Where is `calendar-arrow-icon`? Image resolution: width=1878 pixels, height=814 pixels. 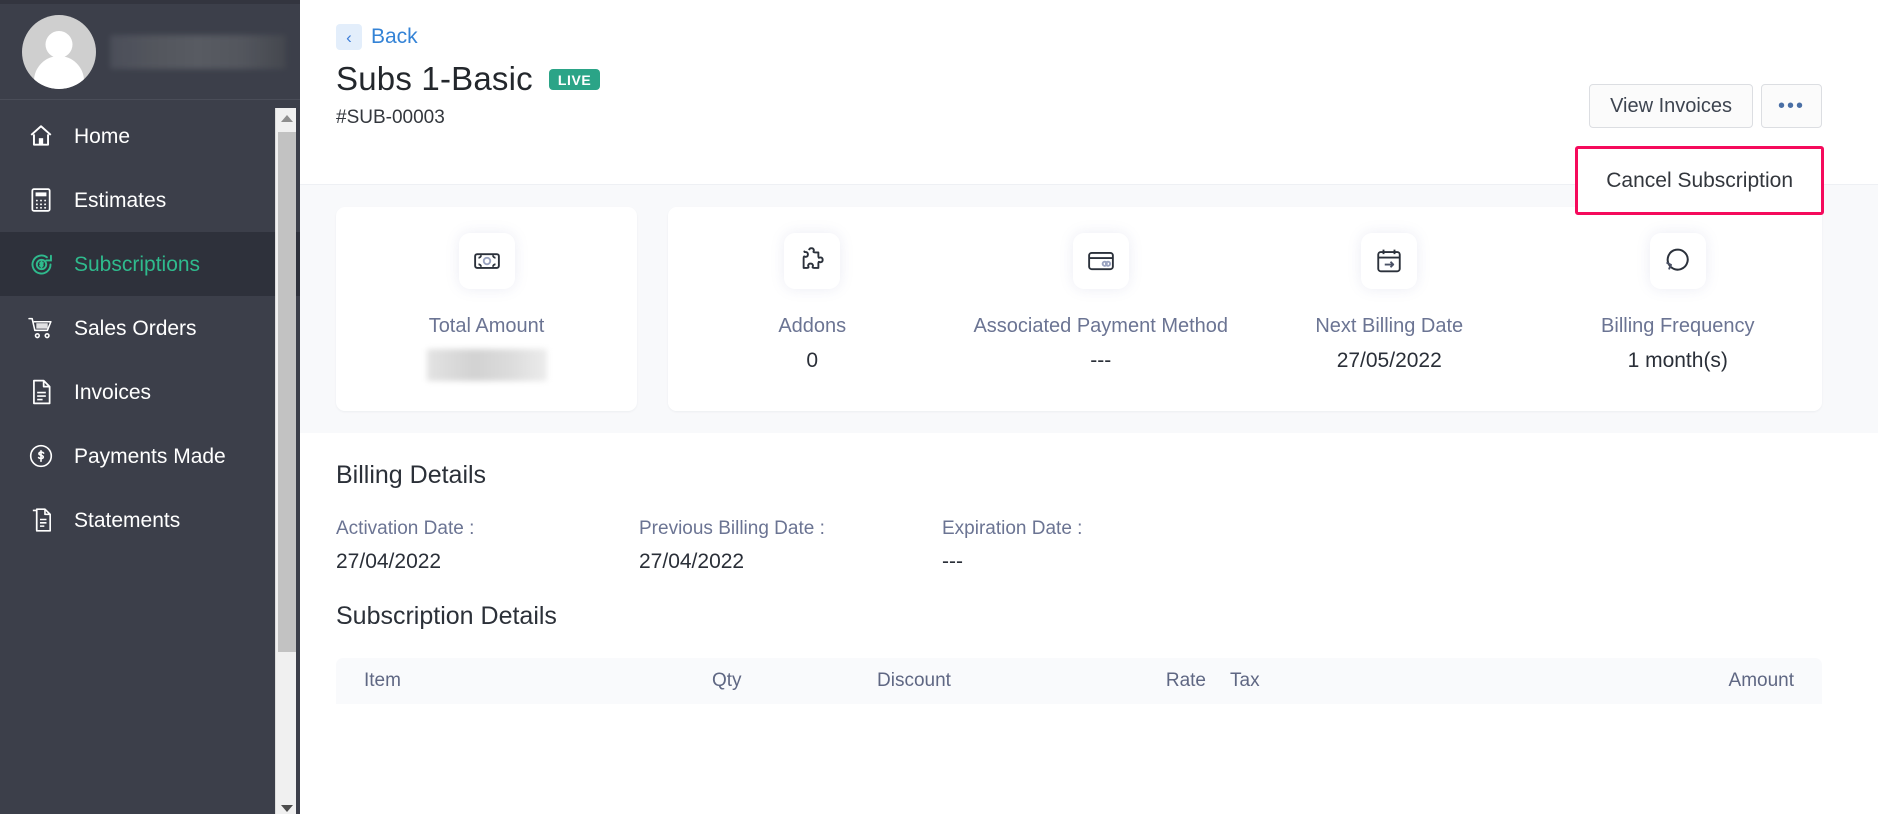 calendar-arrow-icon is located at coordinates (1389, 261).